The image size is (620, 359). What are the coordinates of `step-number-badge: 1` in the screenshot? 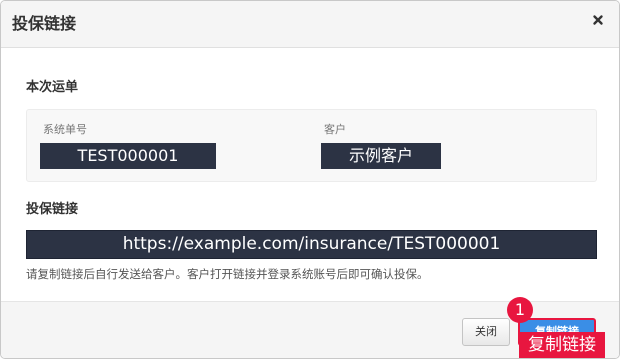 It's located at (520, 310).